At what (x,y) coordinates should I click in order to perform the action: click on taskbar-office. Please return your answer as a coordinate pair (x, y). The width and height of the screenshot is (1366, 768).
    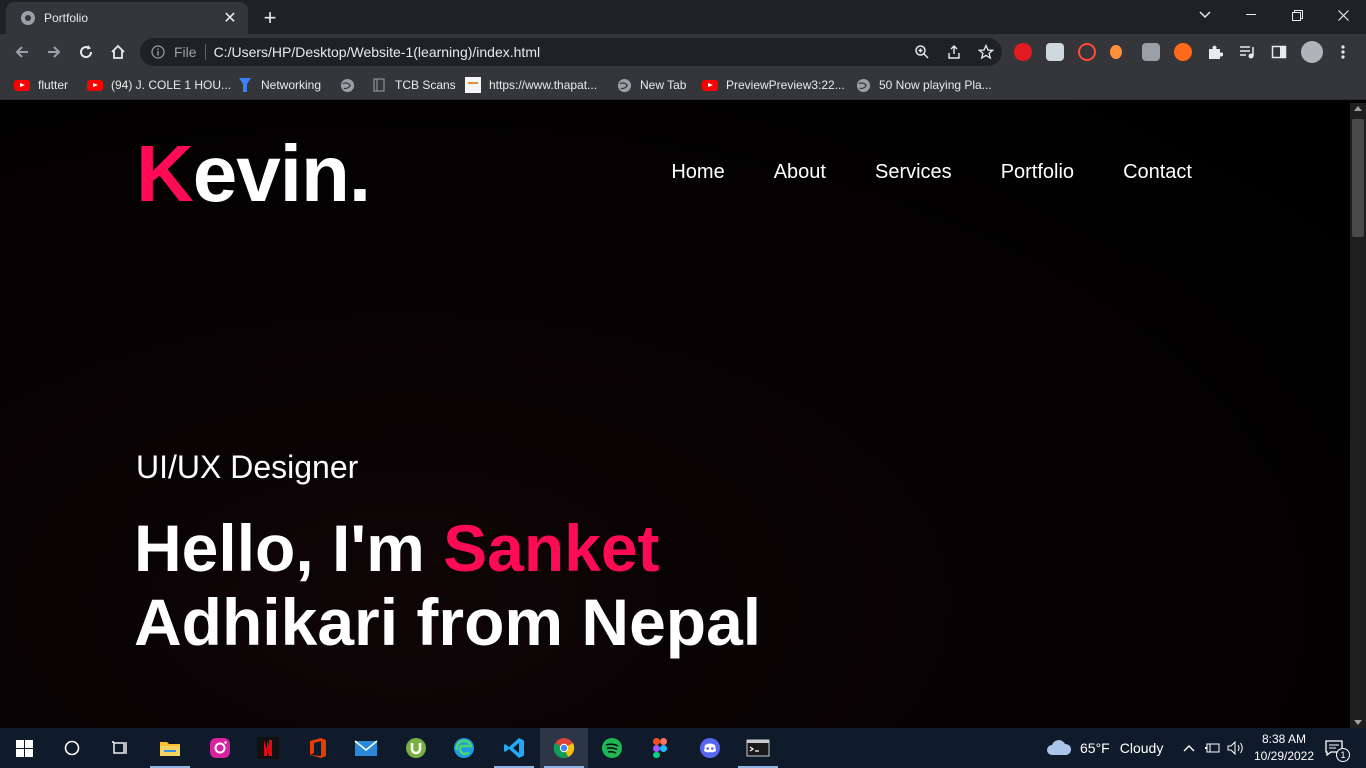
    Looking at the image, I should click on (318, 748).